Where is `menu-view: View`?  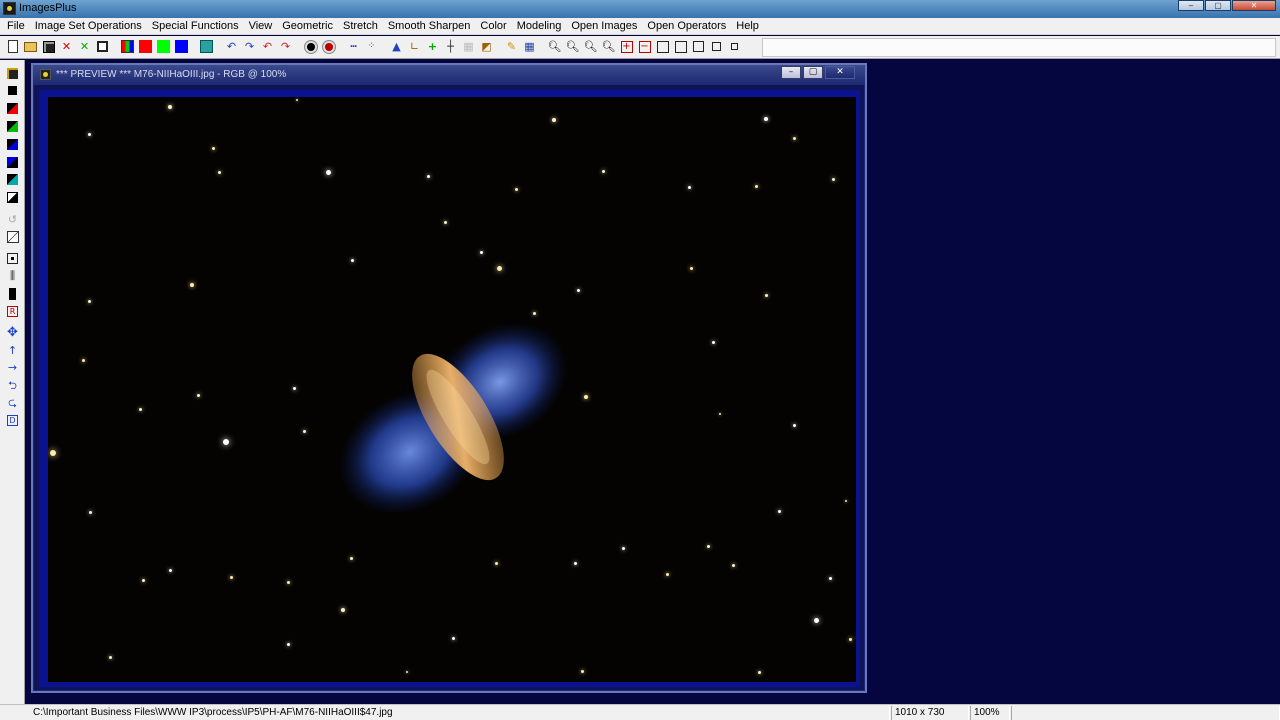 menu-view: View is located at coordinates (261, 26).